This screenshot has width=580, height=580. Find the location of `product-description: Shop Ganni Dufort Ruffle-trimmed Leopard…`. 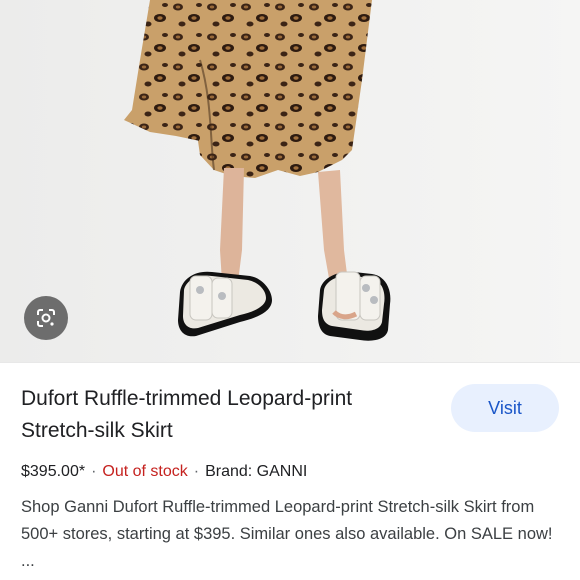

product-description: Shop Ganni Dufort Ruffle-trimmed Leopard… is located at coordinates (287, 534).